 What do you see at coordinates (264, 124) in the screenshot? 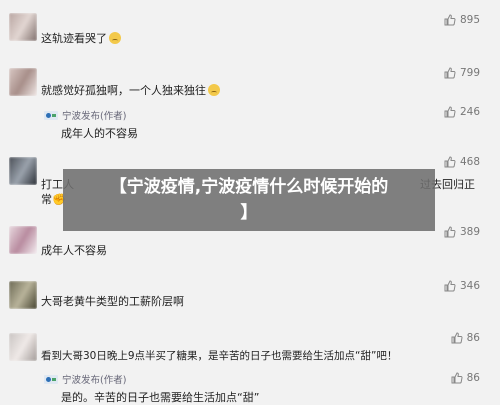
I see `author-reply: 宁波发布(作者) 成年人的不容易` at bounding box center [264, 124].